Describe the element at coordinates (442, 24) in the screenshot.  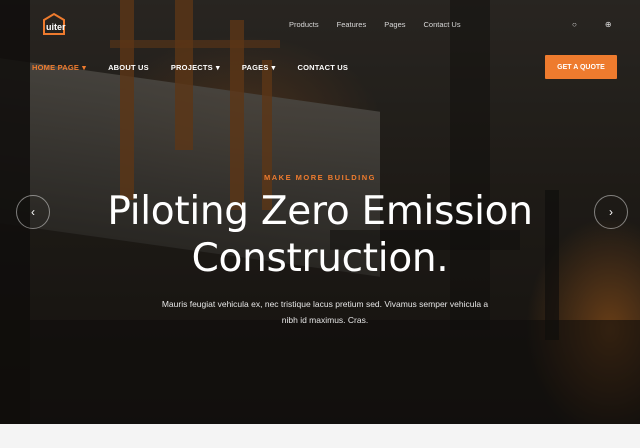
I see `top-nav-contact-us: Contact Us` at that location.